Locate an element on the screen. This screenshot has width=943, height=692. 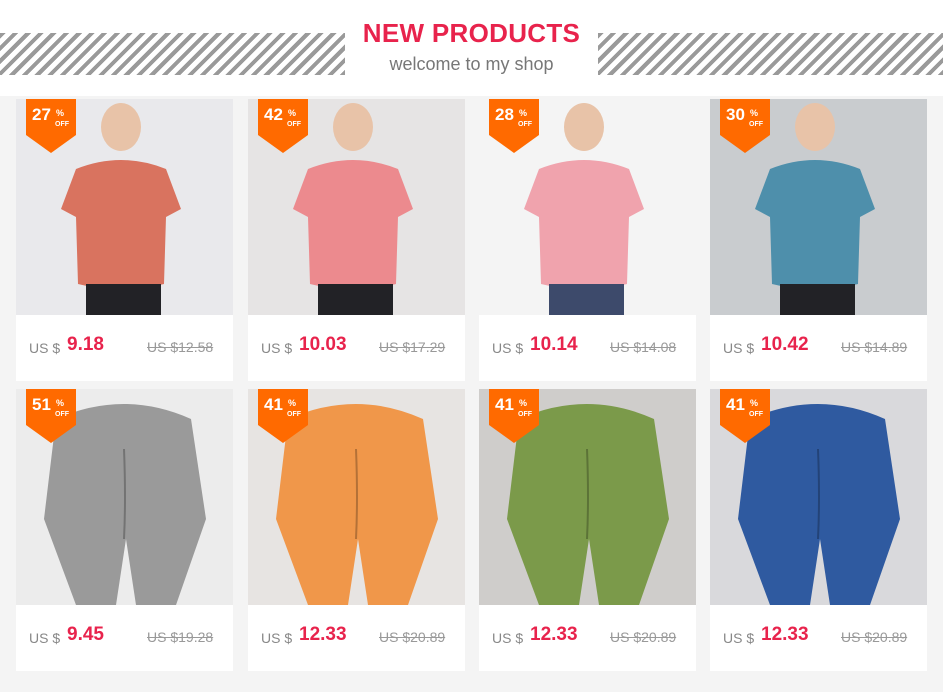
discount-value: 30 is located at coordinates (735, 114).